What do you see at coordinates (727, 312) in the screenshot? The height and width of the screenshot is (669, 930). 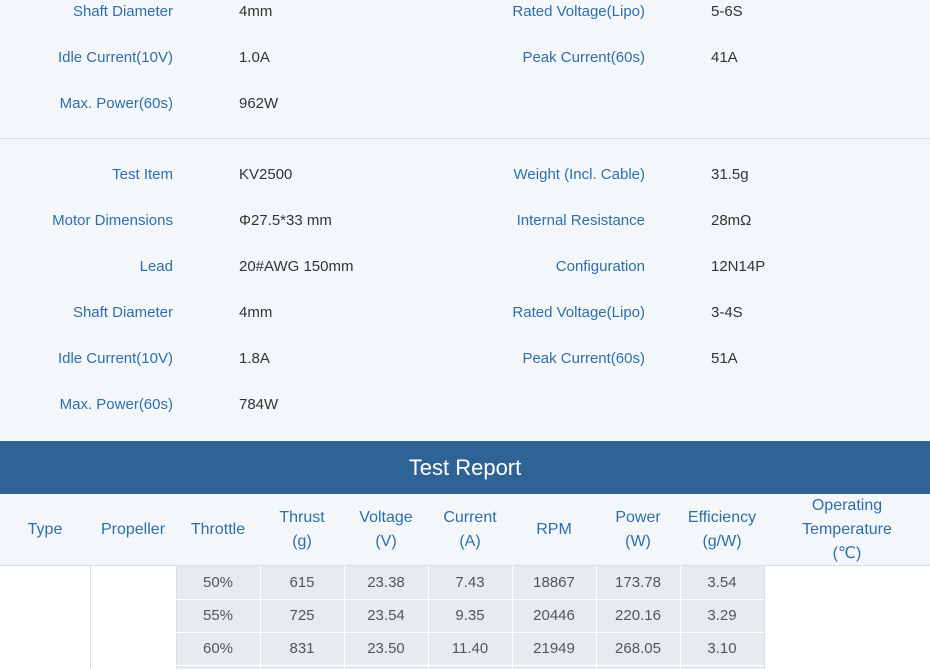 I see `spec-value: 3-4S` at bounding box center [727, 312].